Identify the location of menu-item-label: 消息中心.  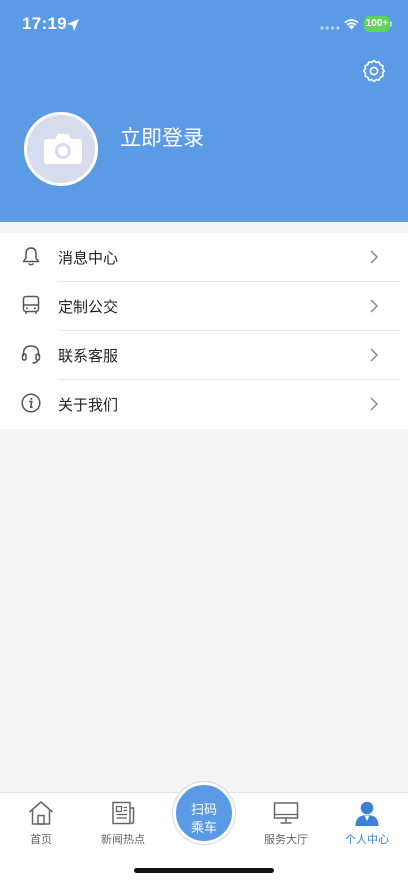
(88, 258).